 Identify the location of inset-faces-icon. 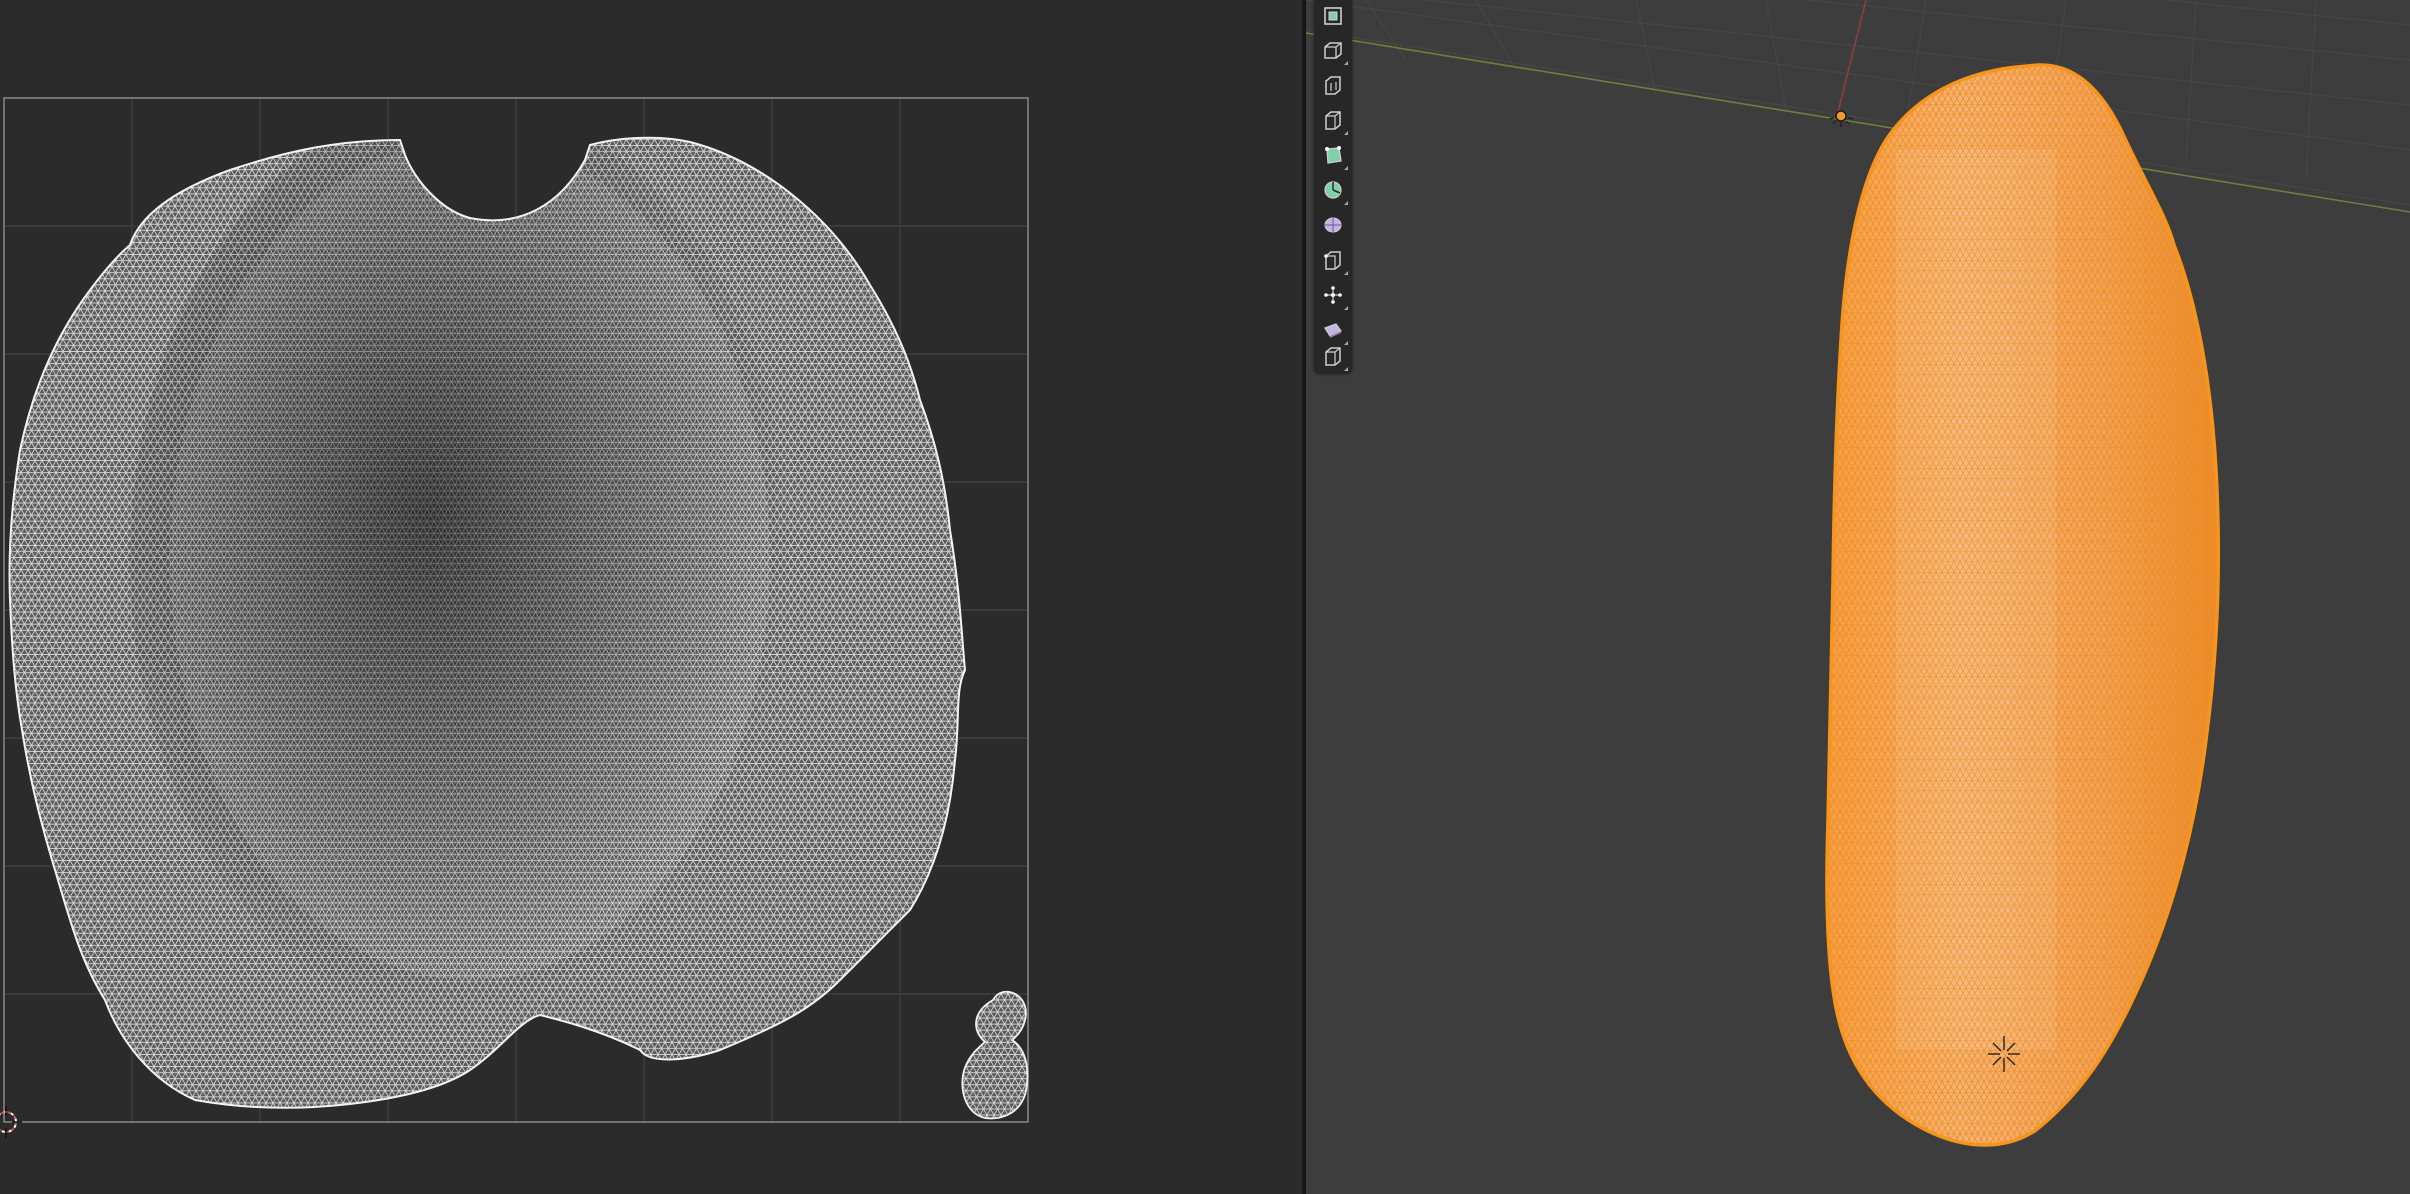
(1333, 85).